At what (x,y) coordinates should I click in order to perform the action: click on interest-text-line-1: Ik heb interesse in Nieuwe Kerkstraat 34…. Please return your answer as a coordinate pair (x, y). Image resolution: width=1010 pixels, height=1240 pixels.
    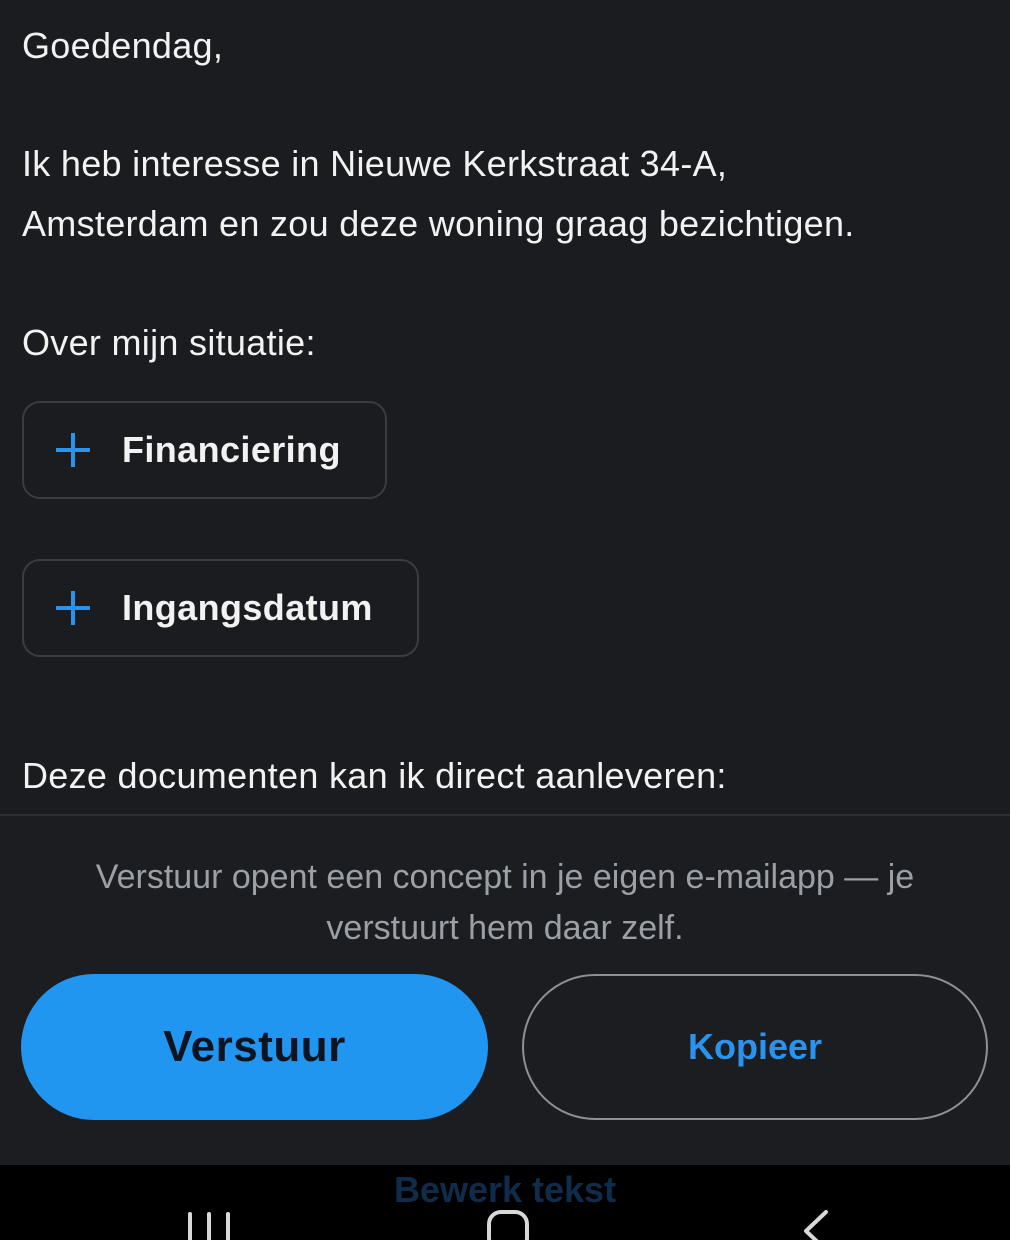
    Looking at the image, I should click on (375, 163).